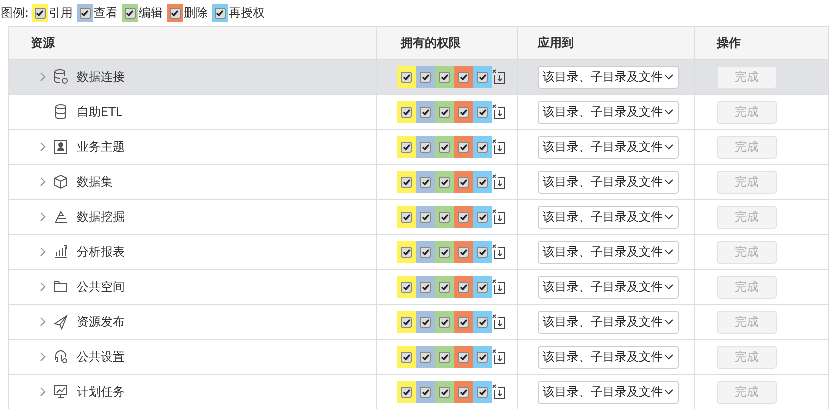 The width and height of the screenshot is (837, 409). What do you see at coordinates (247, 13) in the screenshot?
I see `legend-item-label: 再授权` at bounding box center [247, 13].